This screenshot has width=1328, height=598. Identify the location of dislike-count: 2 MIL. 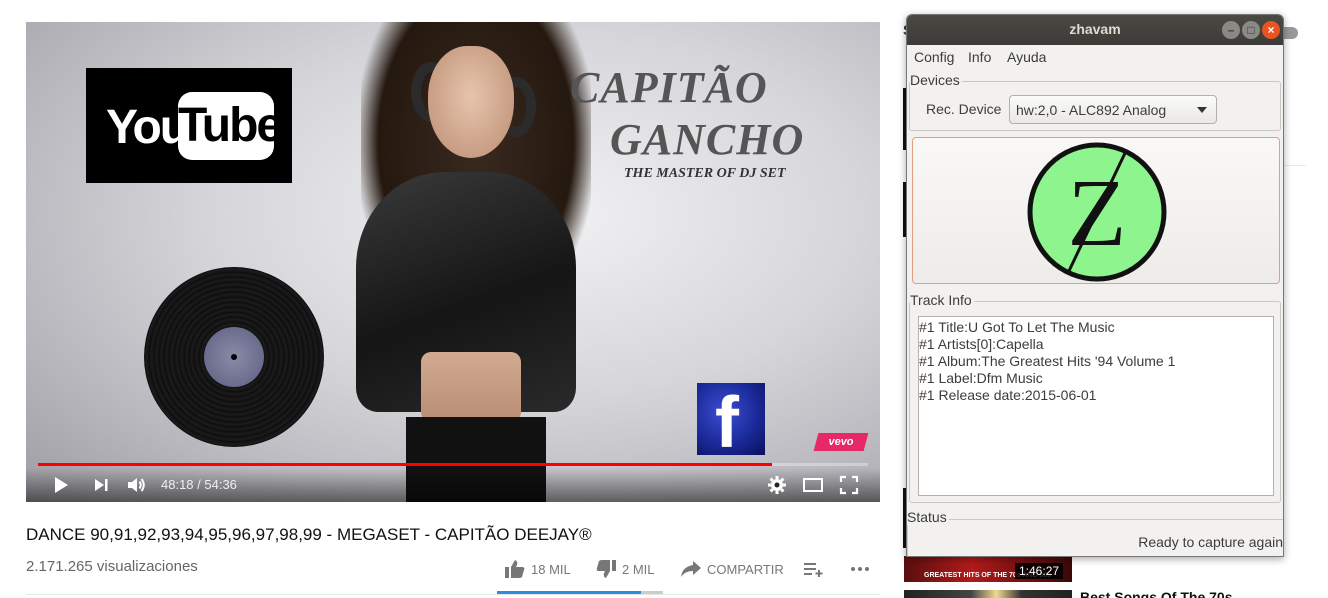
(638, 569).